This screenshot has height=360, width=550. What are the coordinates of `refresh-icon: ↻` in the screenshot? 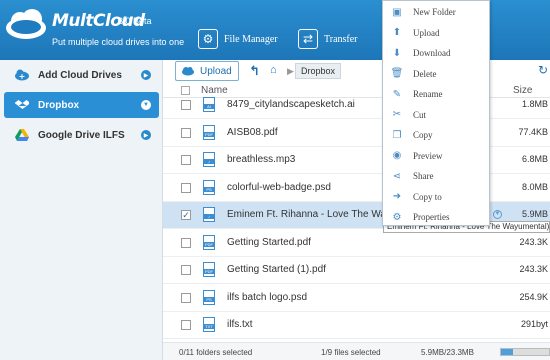 It's located at (543, 70).